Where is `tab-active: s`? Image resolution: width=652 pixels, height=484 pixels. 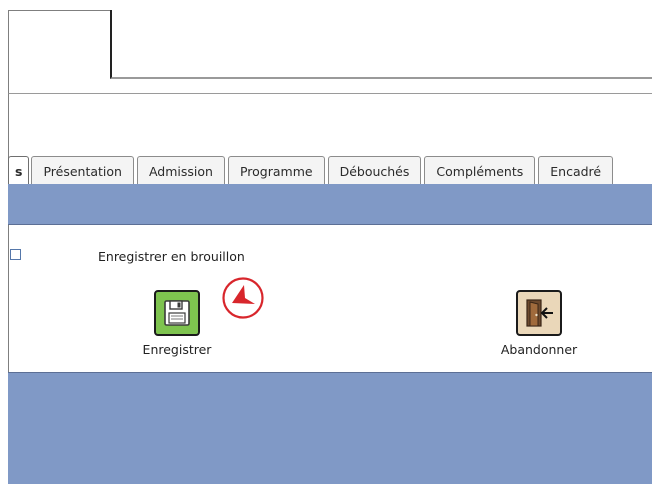 tab-active: s is located at coordinates (19, 170).